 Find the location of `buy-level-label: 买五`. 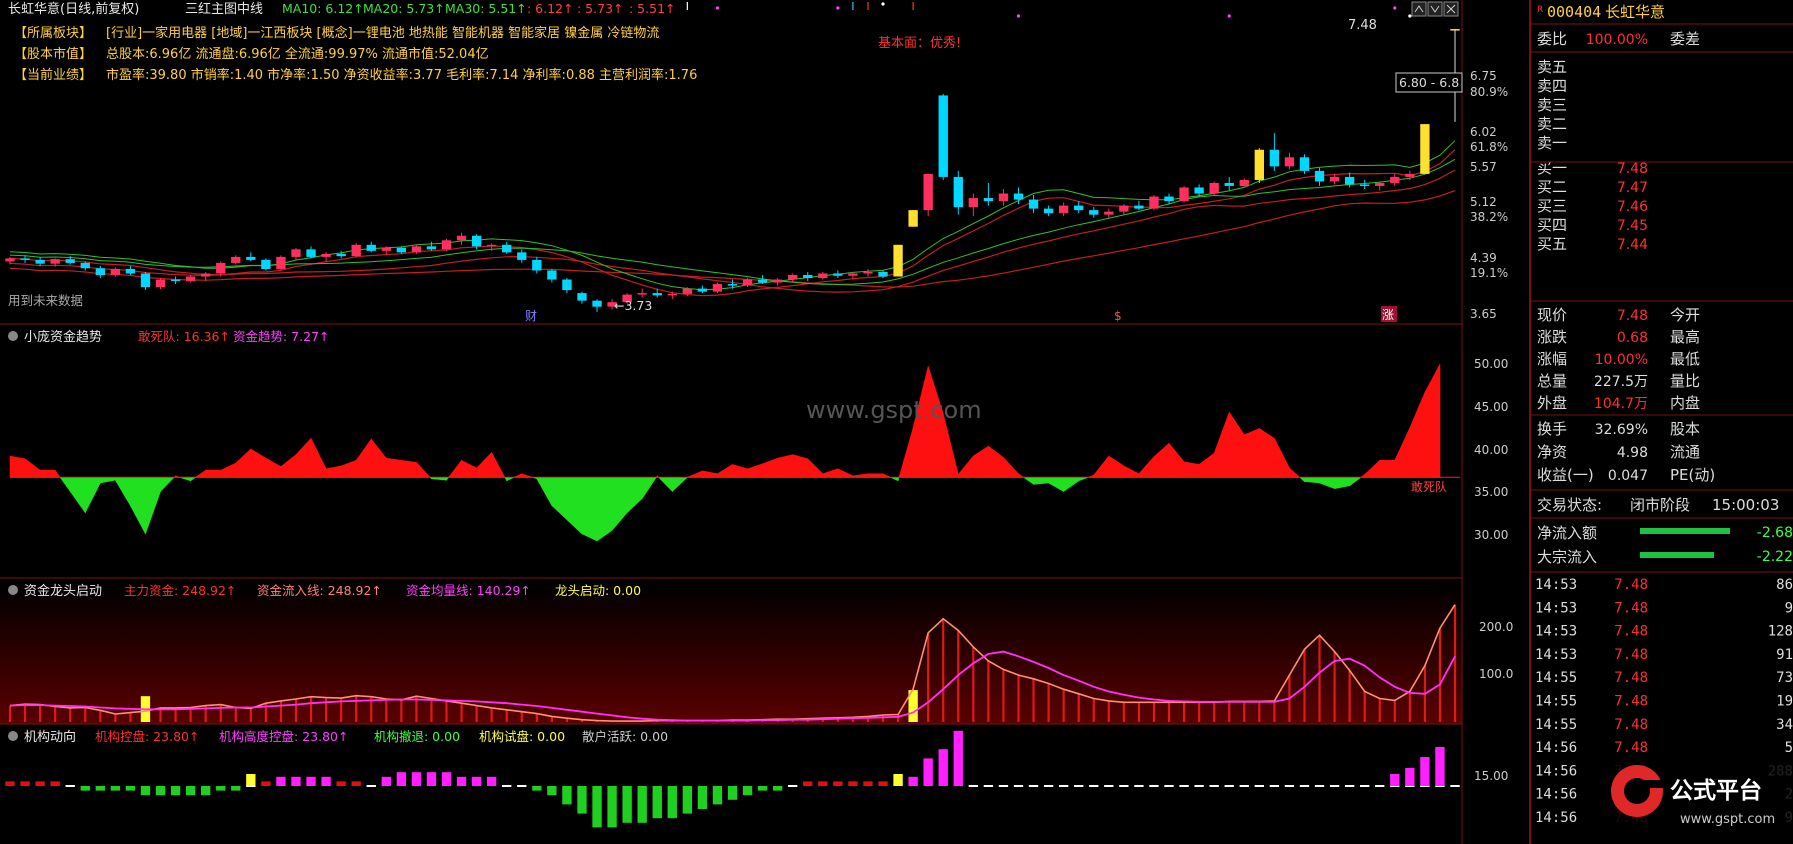

buy-level-label: 买五 is located at coordinates (1552, 244).